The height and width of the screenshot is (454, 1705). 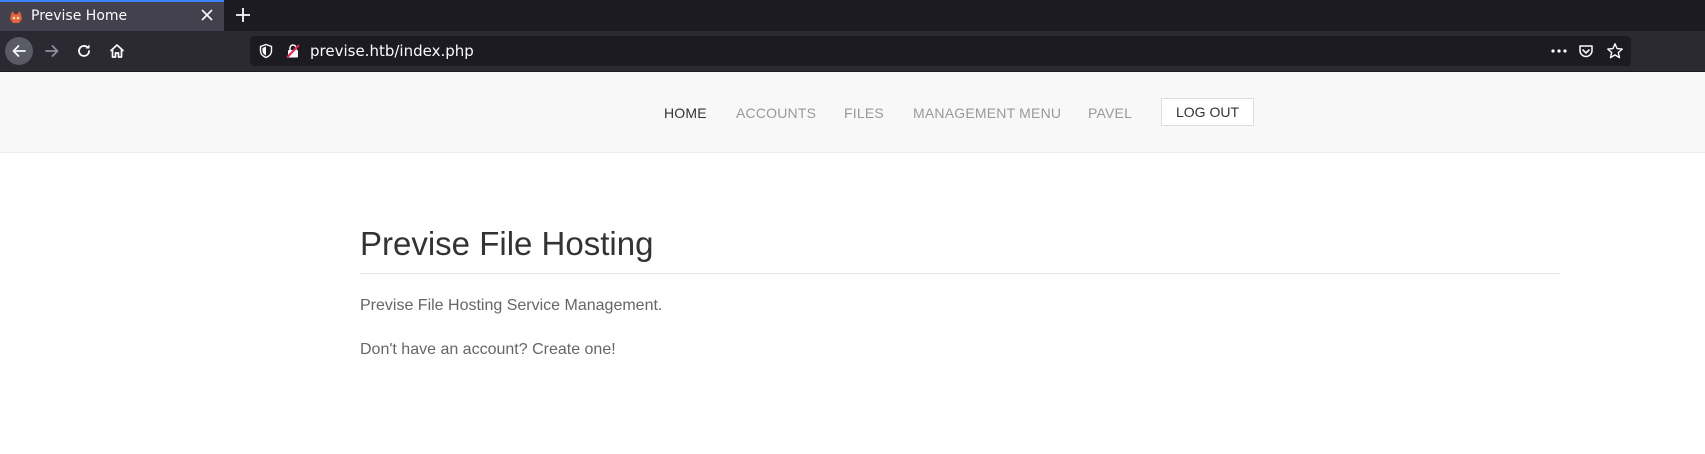 What do you see at coordinates (507, 243) in the screenshot?
I see `page-title: Previse File Hosting` at bounding box center [507, 243].